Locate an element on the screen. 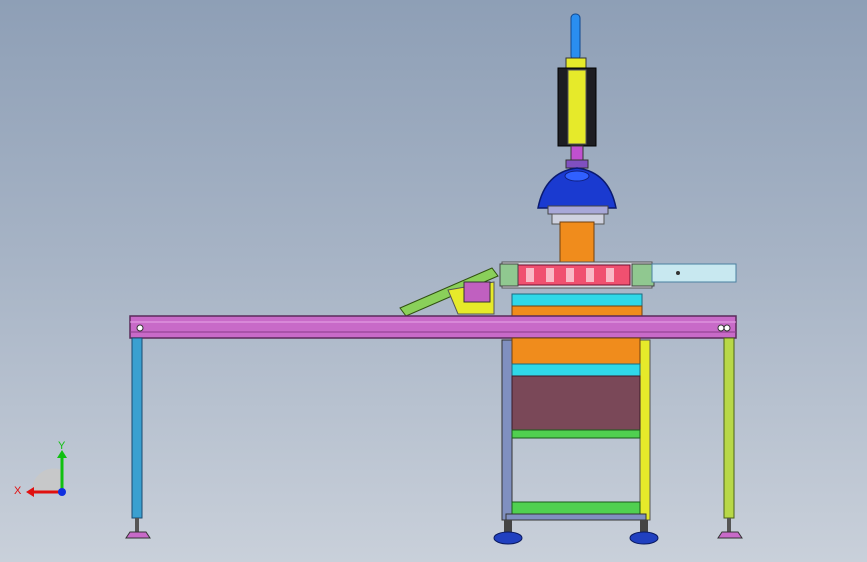 The width and height of the screenshot is (867, 562). y-axis-label: Y is located at coordinates (62, 446).